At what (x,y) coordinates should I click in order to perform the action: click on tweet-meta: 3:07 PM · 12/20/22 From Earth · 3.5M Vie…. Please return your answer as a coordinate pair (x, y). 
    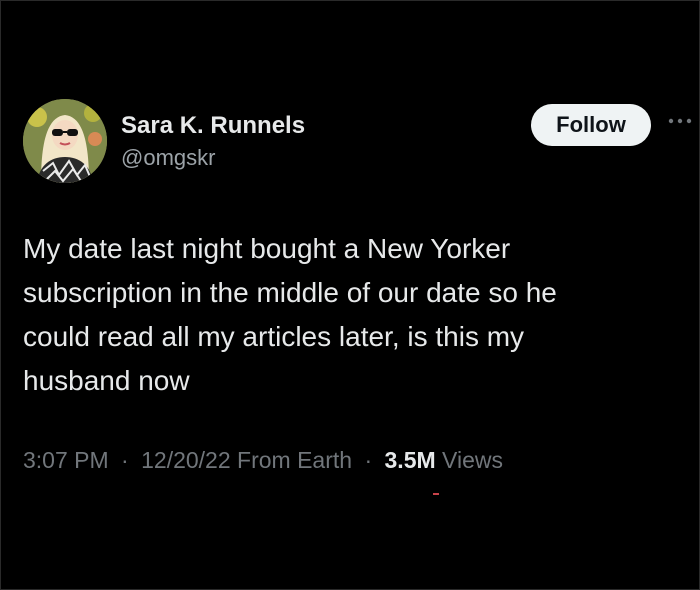
    Looking at the image, I should click on (263, 460).